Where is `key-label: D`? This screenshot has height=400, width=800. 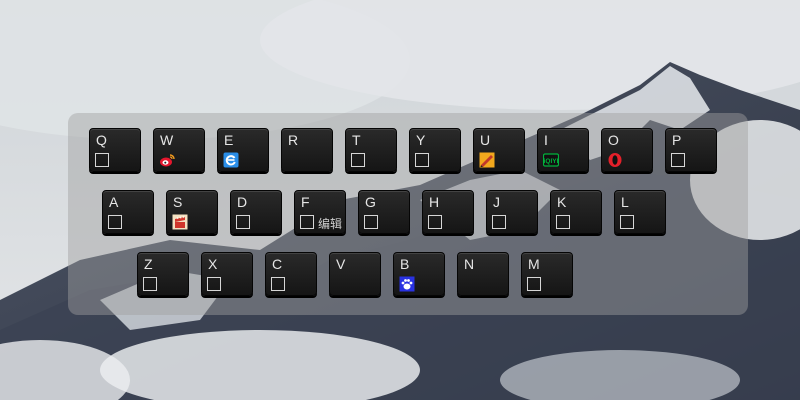
key-label: D is located at coordinates (242, 202).